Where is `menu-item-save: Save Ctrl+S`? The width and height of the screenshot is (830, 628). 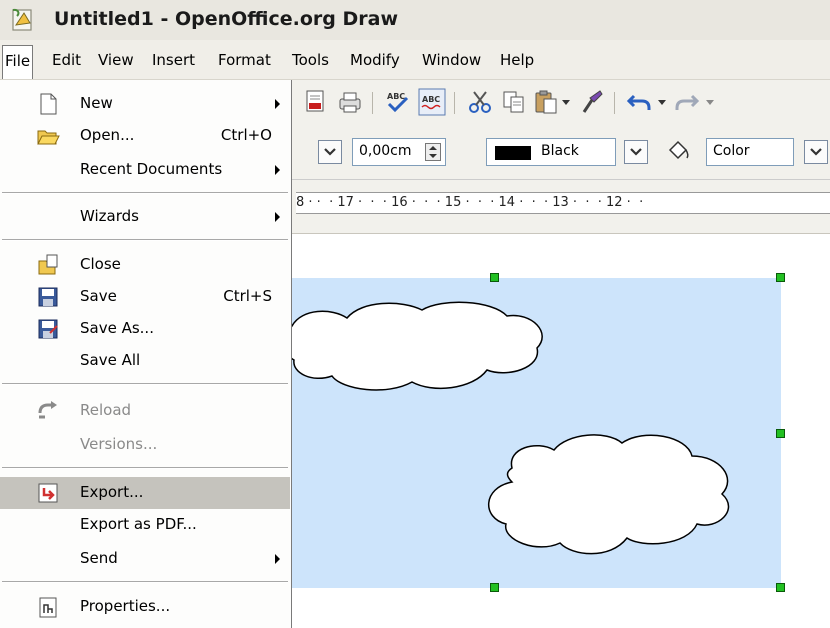
menu-item-save: Save Ctrl+S is located at coordinates (145, 297).